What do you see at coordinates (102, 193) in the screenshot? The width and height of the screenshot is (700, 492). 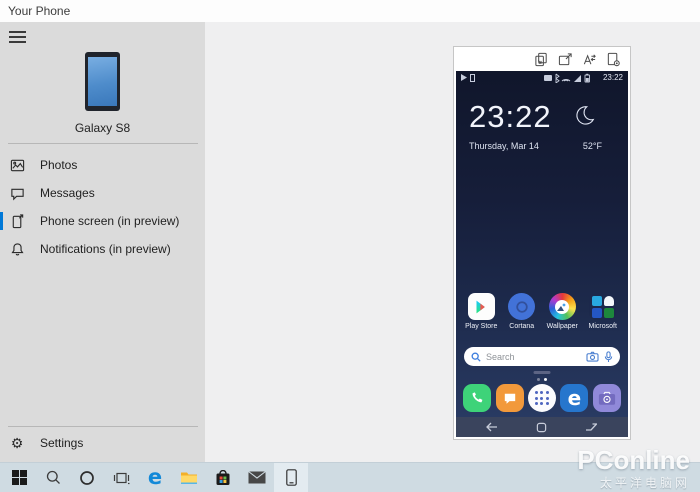 I see `sidebar-item-messages: Messages` at bounding box center [102, 193].